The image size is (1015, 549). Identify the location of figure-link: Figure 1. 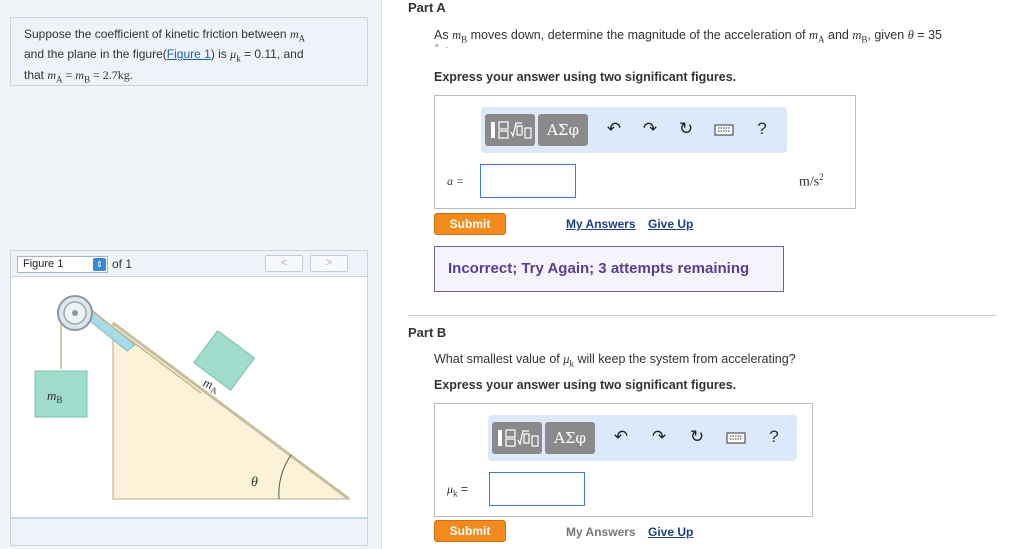
(189, 54).